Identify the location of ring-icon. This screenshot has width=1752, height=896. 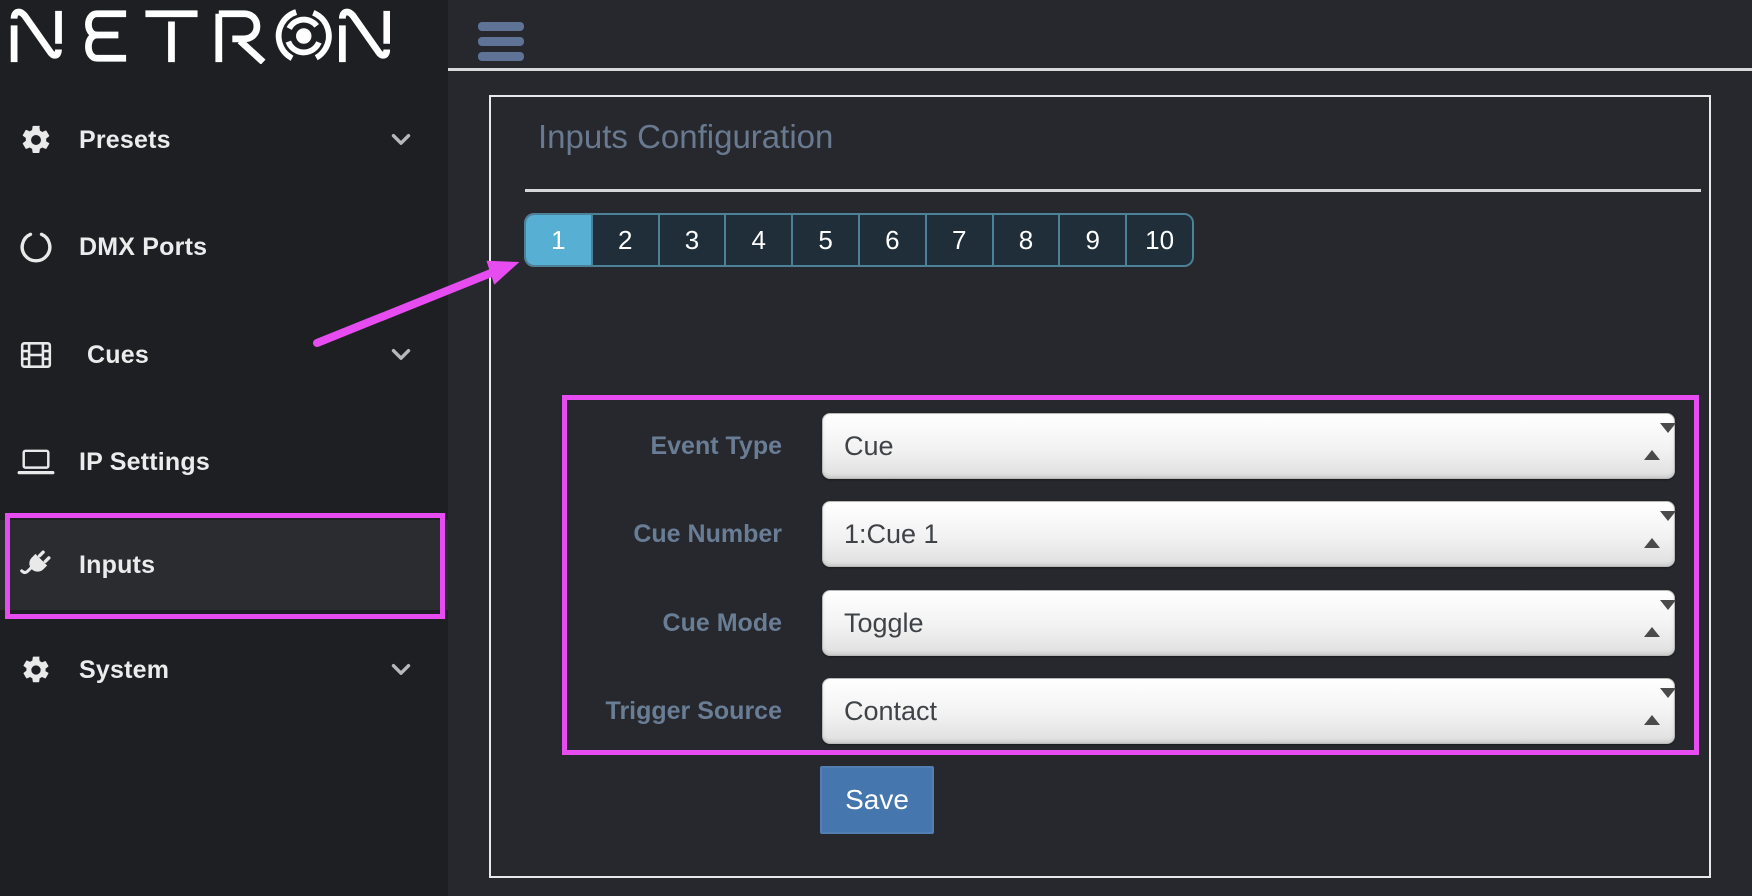
(36, 247).